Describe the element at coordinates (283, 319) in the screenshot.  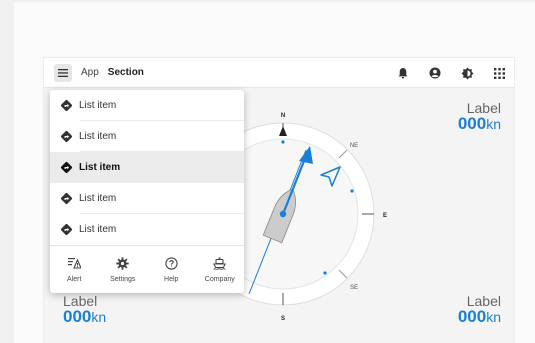
I see `compass-label-s: S` at that location.